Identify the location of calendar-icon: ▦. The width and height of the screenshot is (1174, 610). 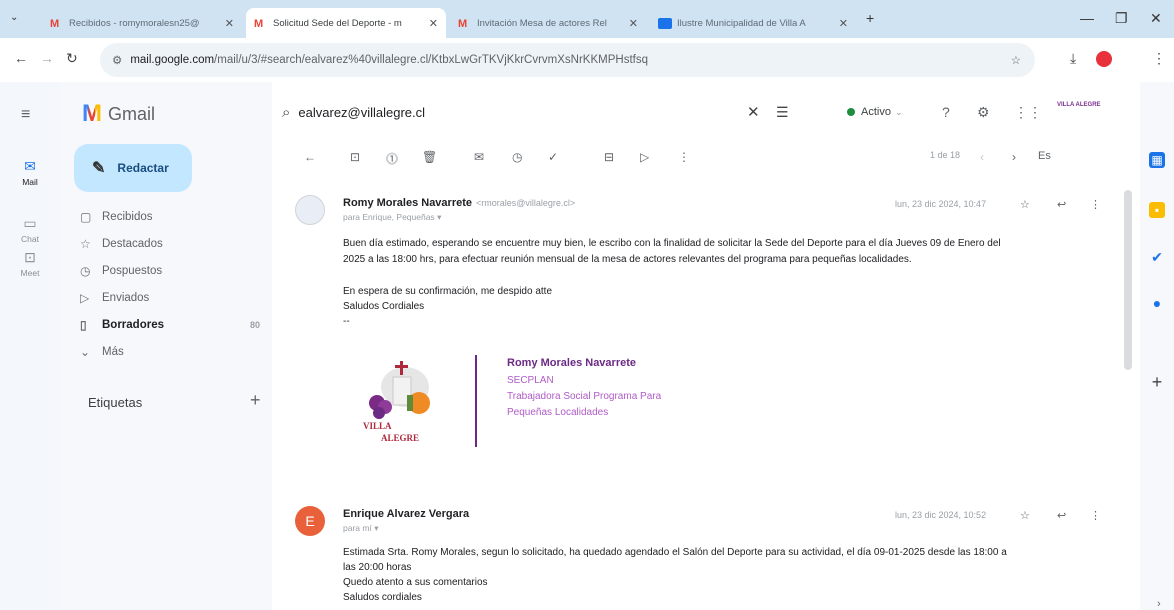
(1157, 160).